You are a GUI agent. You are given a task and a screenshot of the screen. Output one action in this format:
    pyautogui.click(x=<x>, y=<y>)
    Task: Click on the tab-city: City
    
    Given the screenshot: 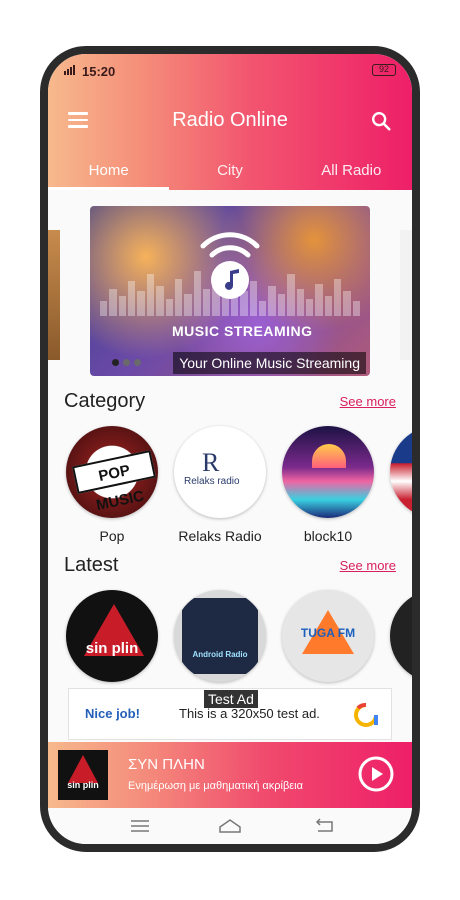 What is the action you would take?
    pyautogui.click(x=229, y=172)
    